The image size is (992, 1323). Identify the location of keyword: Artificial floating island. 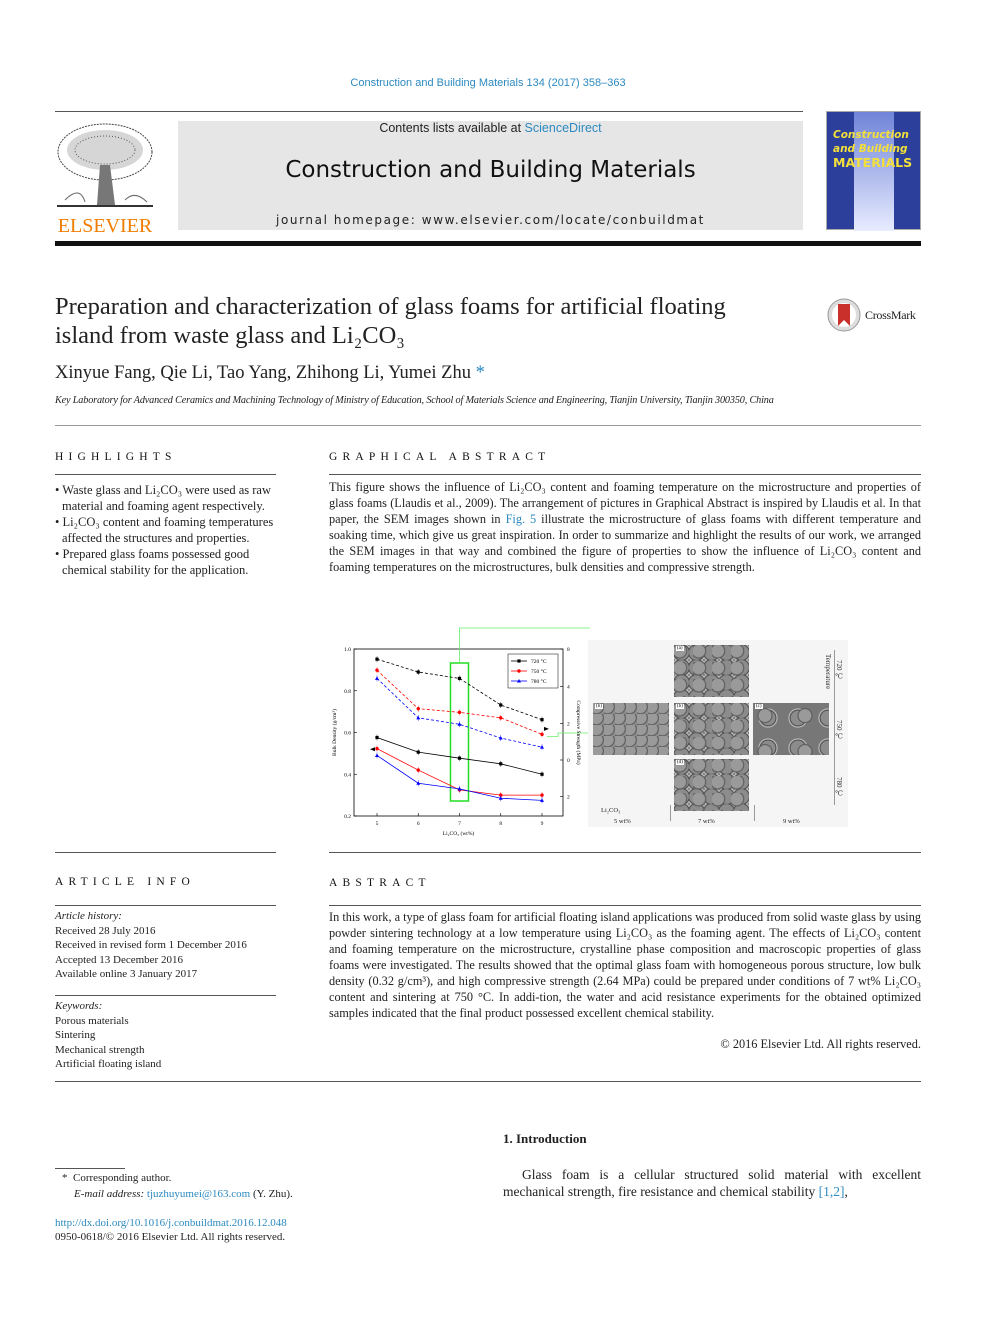
(108, 1064).